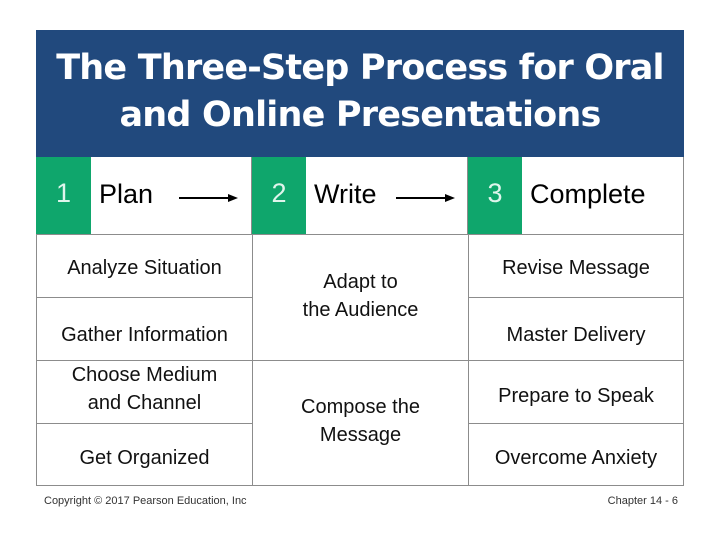 This screenshot has width=720, height=540. Describe the element at coordinates (145, 329) in the screenshot. I see `plan-item: Gather Information` at that location.